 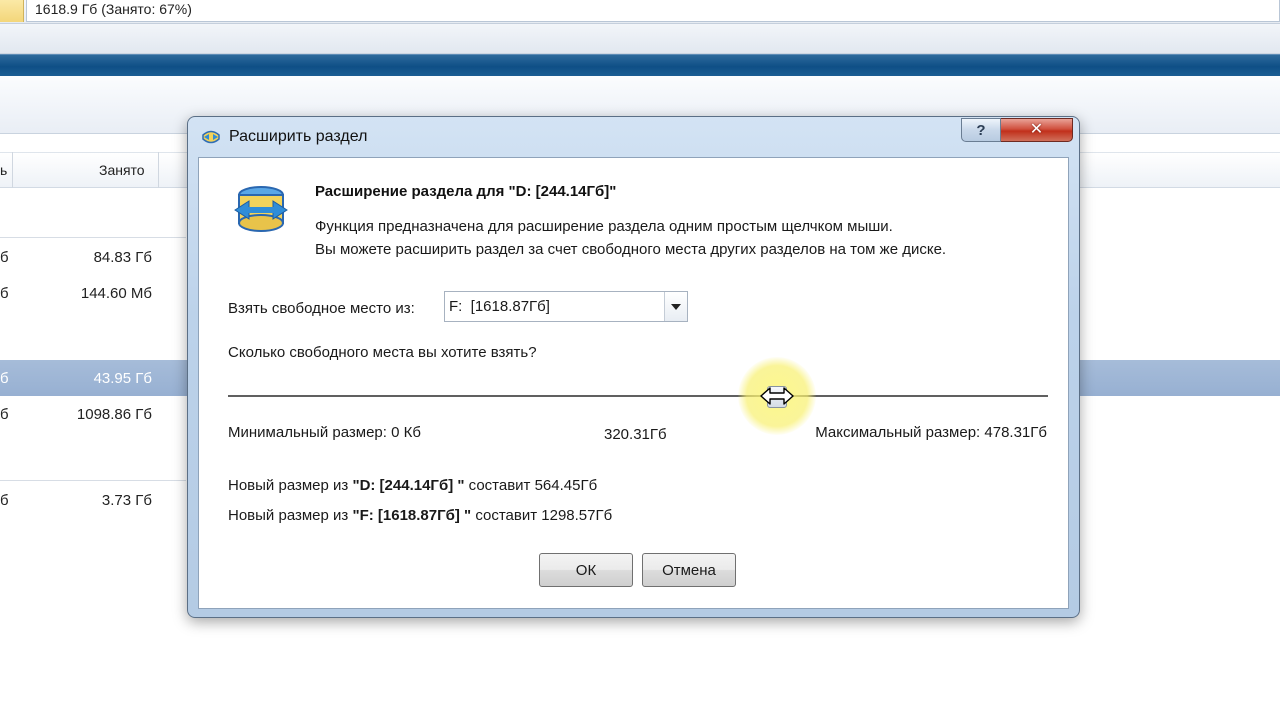 I want to click on dialog-heading: Расширение раздела для "D: [244.14Гб]", so click(x=466, y=191).